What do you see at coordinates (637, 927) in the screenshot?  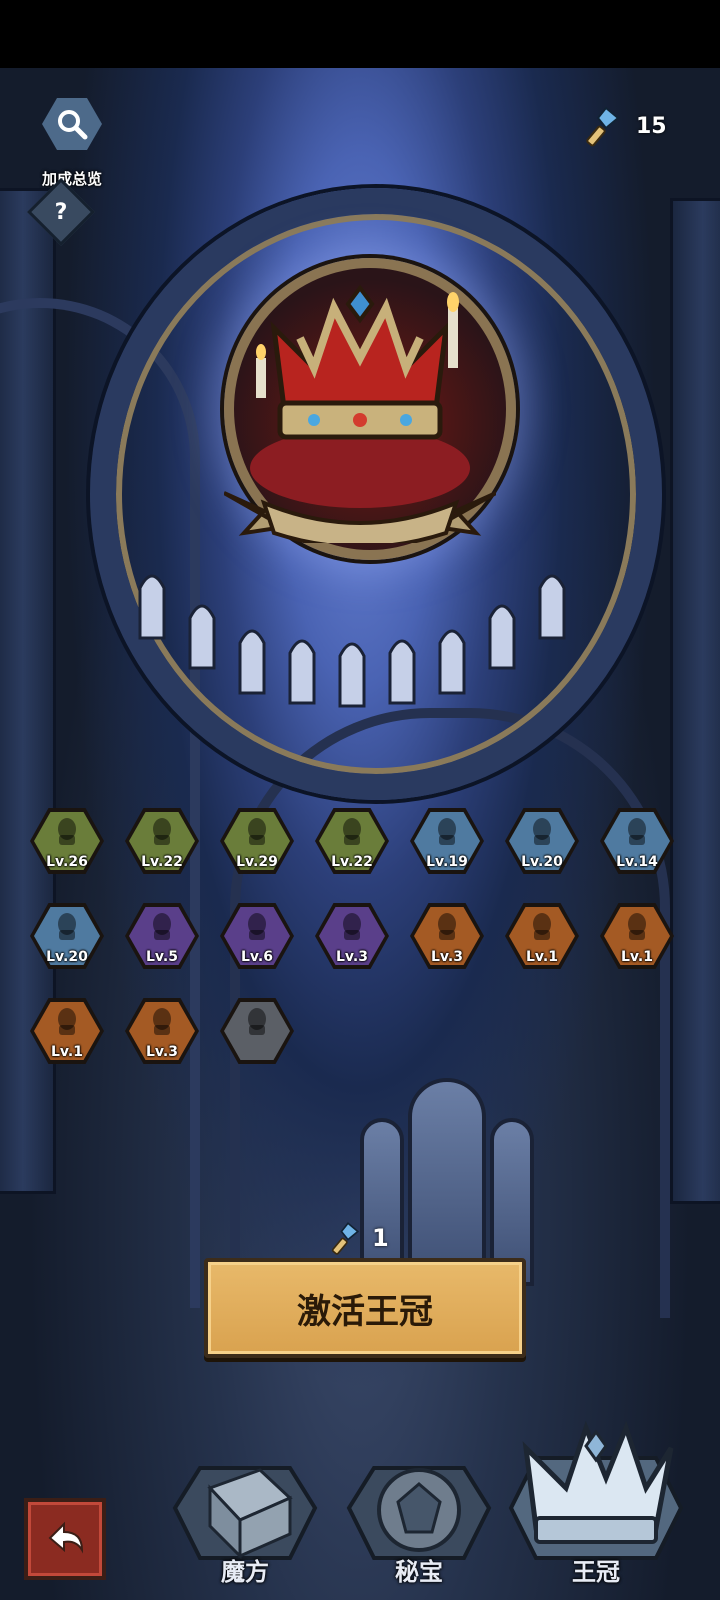 I see `chick-icon` at bounding box center [637, 927].